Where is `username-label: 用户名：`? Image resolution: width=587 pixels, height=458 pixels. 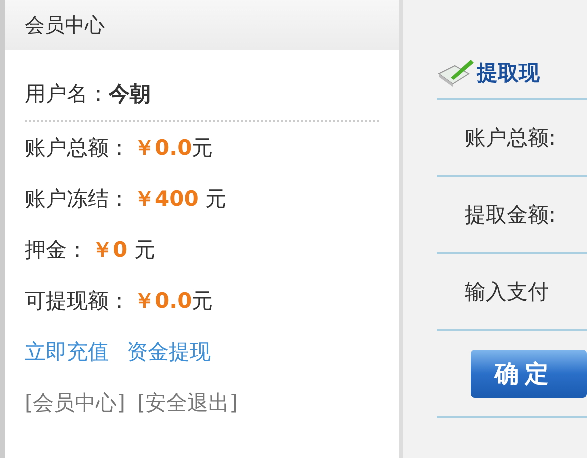 username-label: 用户名： is located at coordinates (67, 94).